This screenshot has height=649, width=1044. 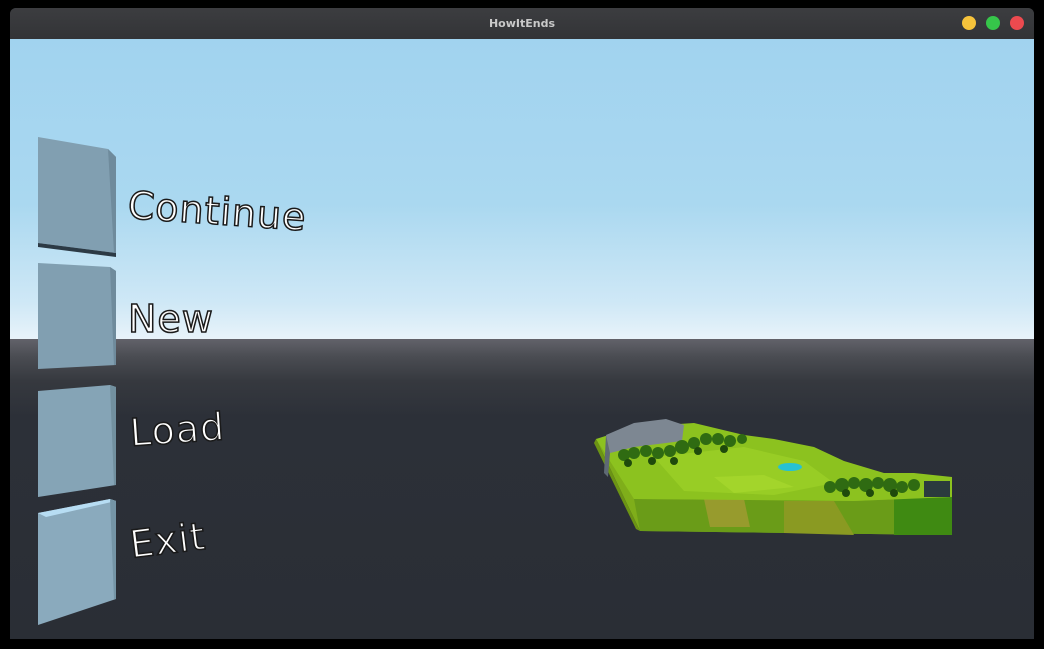 What do you see at coordinates (178, 430) in the screenshot?
I see `menu-item-load: Load` at bounding box center [178, 430].